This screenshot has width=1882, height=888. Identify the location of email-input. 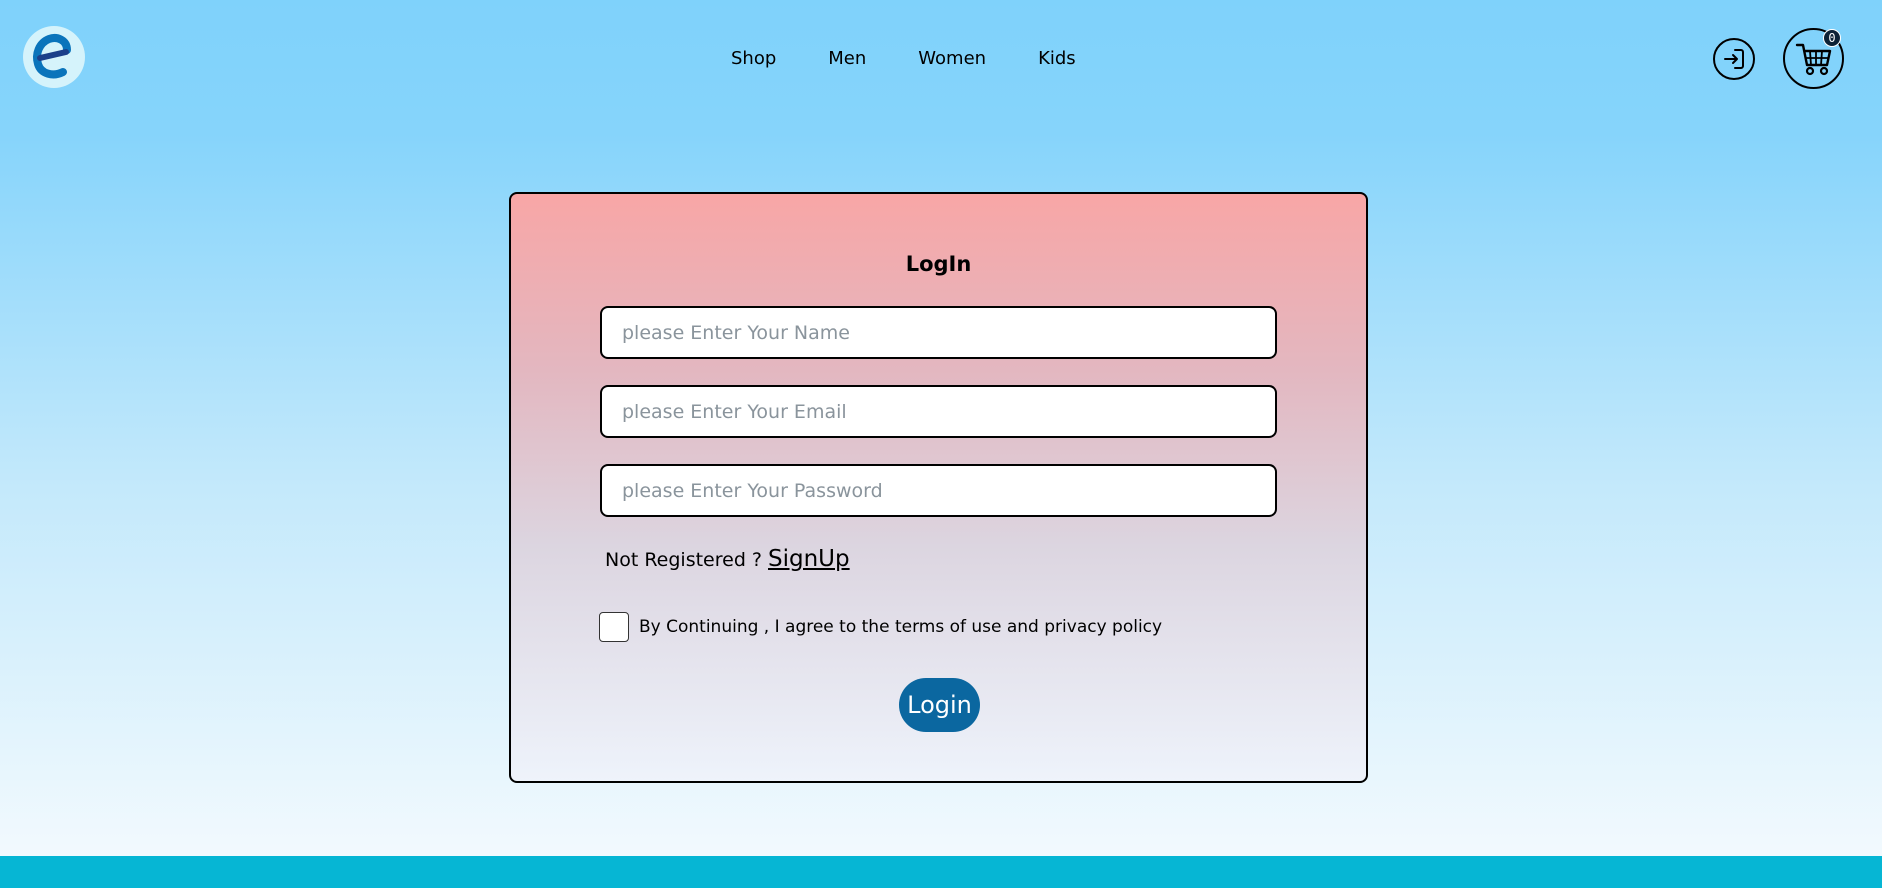
(938, 411).